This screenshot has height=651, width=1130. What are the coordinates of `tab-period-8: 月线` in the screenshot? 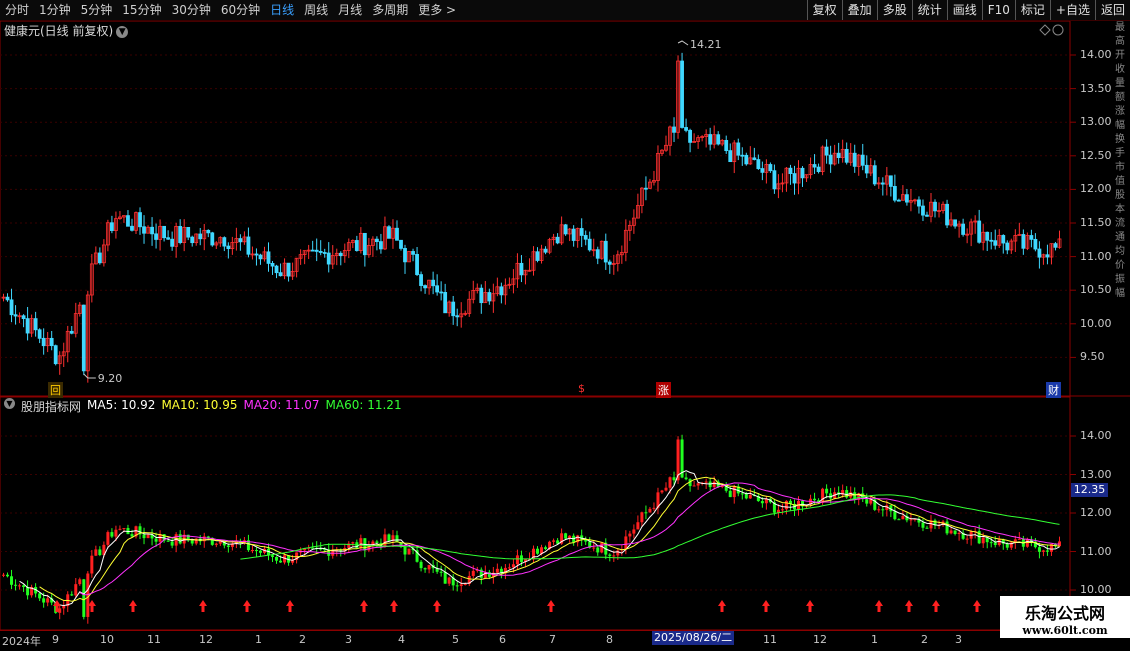 It's located at (350, 10).